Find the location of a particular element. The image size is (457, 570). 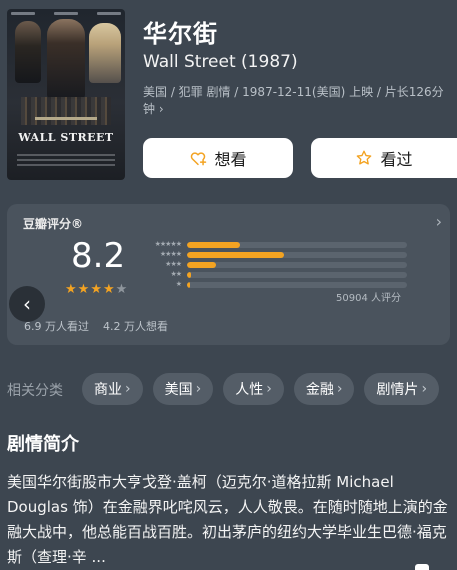

distribution-stars: ★★★ is located at coordinates (173, 264).